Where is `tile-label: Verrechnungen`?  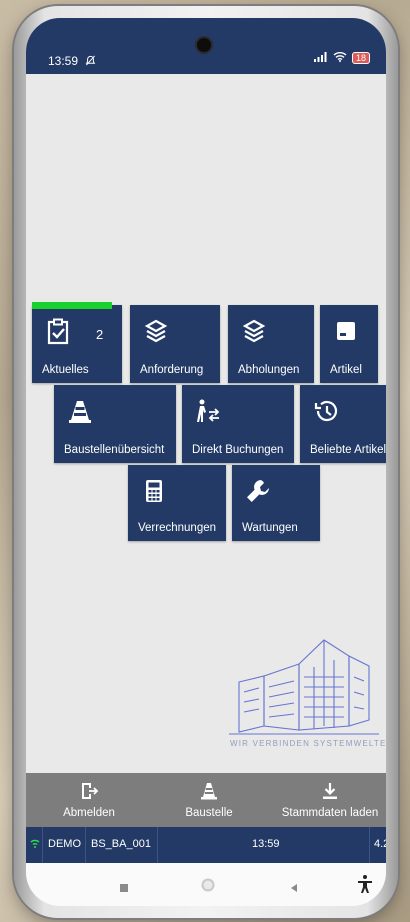
tile-label: Verrechnungen is located at coordinates (177, 528).